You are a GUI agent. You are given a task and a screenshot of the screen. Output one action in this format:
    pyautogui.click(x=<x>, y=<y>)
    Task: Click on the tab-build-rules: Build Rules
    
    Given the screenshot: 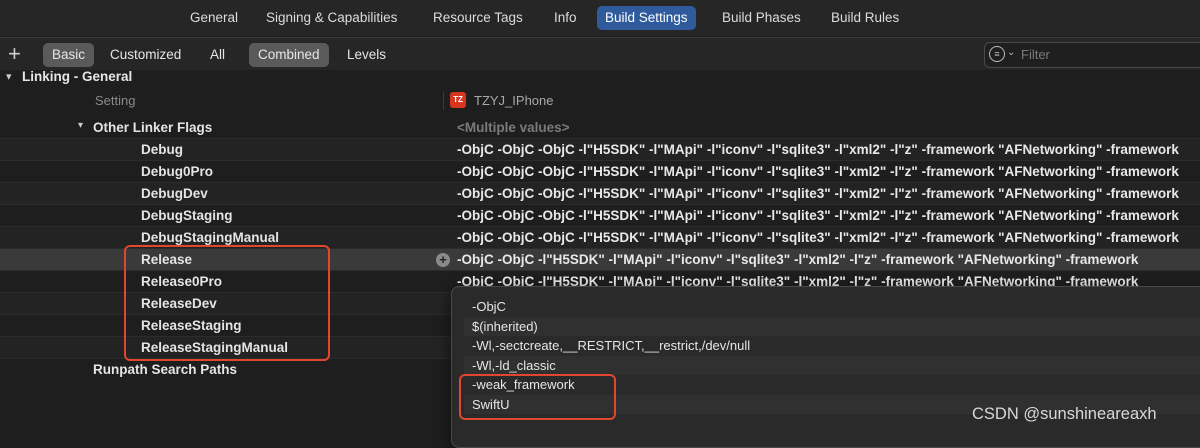 What is the action you would take?
    pyautogui.click(x=865, y=18)
    